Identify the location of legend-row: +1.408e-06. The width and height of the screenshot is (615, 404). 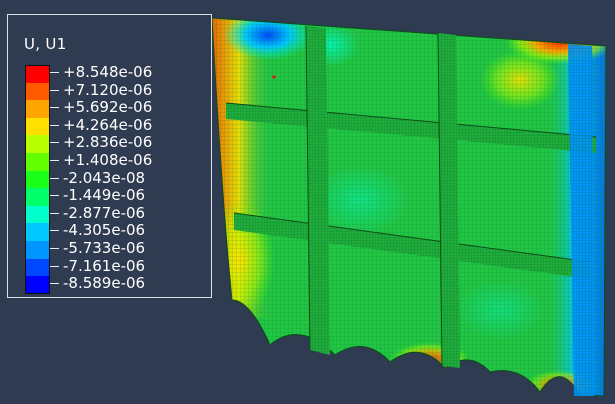
(120, 160).